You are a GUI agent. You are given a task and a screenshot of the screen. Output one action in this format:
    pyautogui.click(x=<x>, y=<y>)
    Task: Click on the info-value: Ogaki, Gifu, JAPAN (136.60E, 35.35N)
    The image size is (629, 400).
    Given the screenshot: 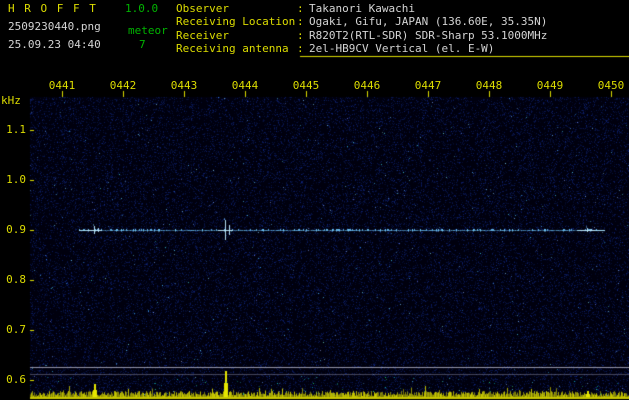 What is the action you would take?
    pyautogui.click(x=428, y=22)
    